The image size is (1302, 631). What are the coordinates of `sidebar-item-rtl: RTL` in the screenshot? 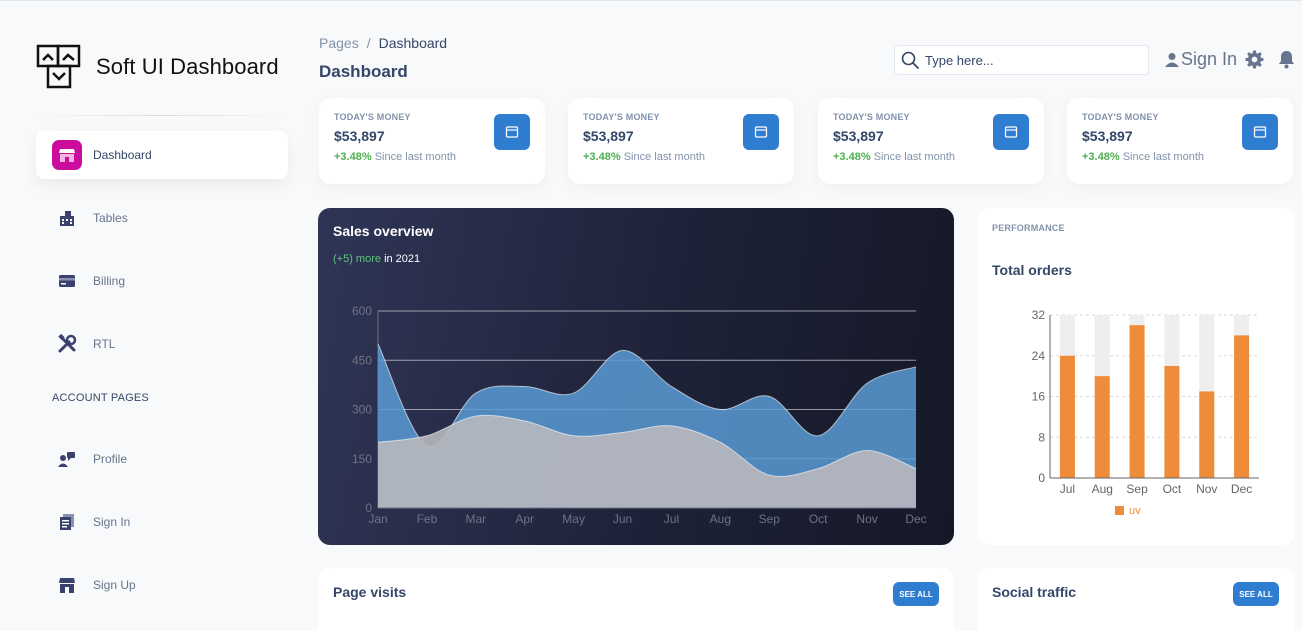 It's located at (162, 344).